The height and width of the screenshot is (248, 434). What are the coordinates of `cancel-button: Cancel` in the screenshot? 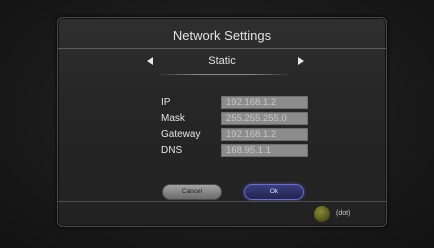 It's located at (192, 192).